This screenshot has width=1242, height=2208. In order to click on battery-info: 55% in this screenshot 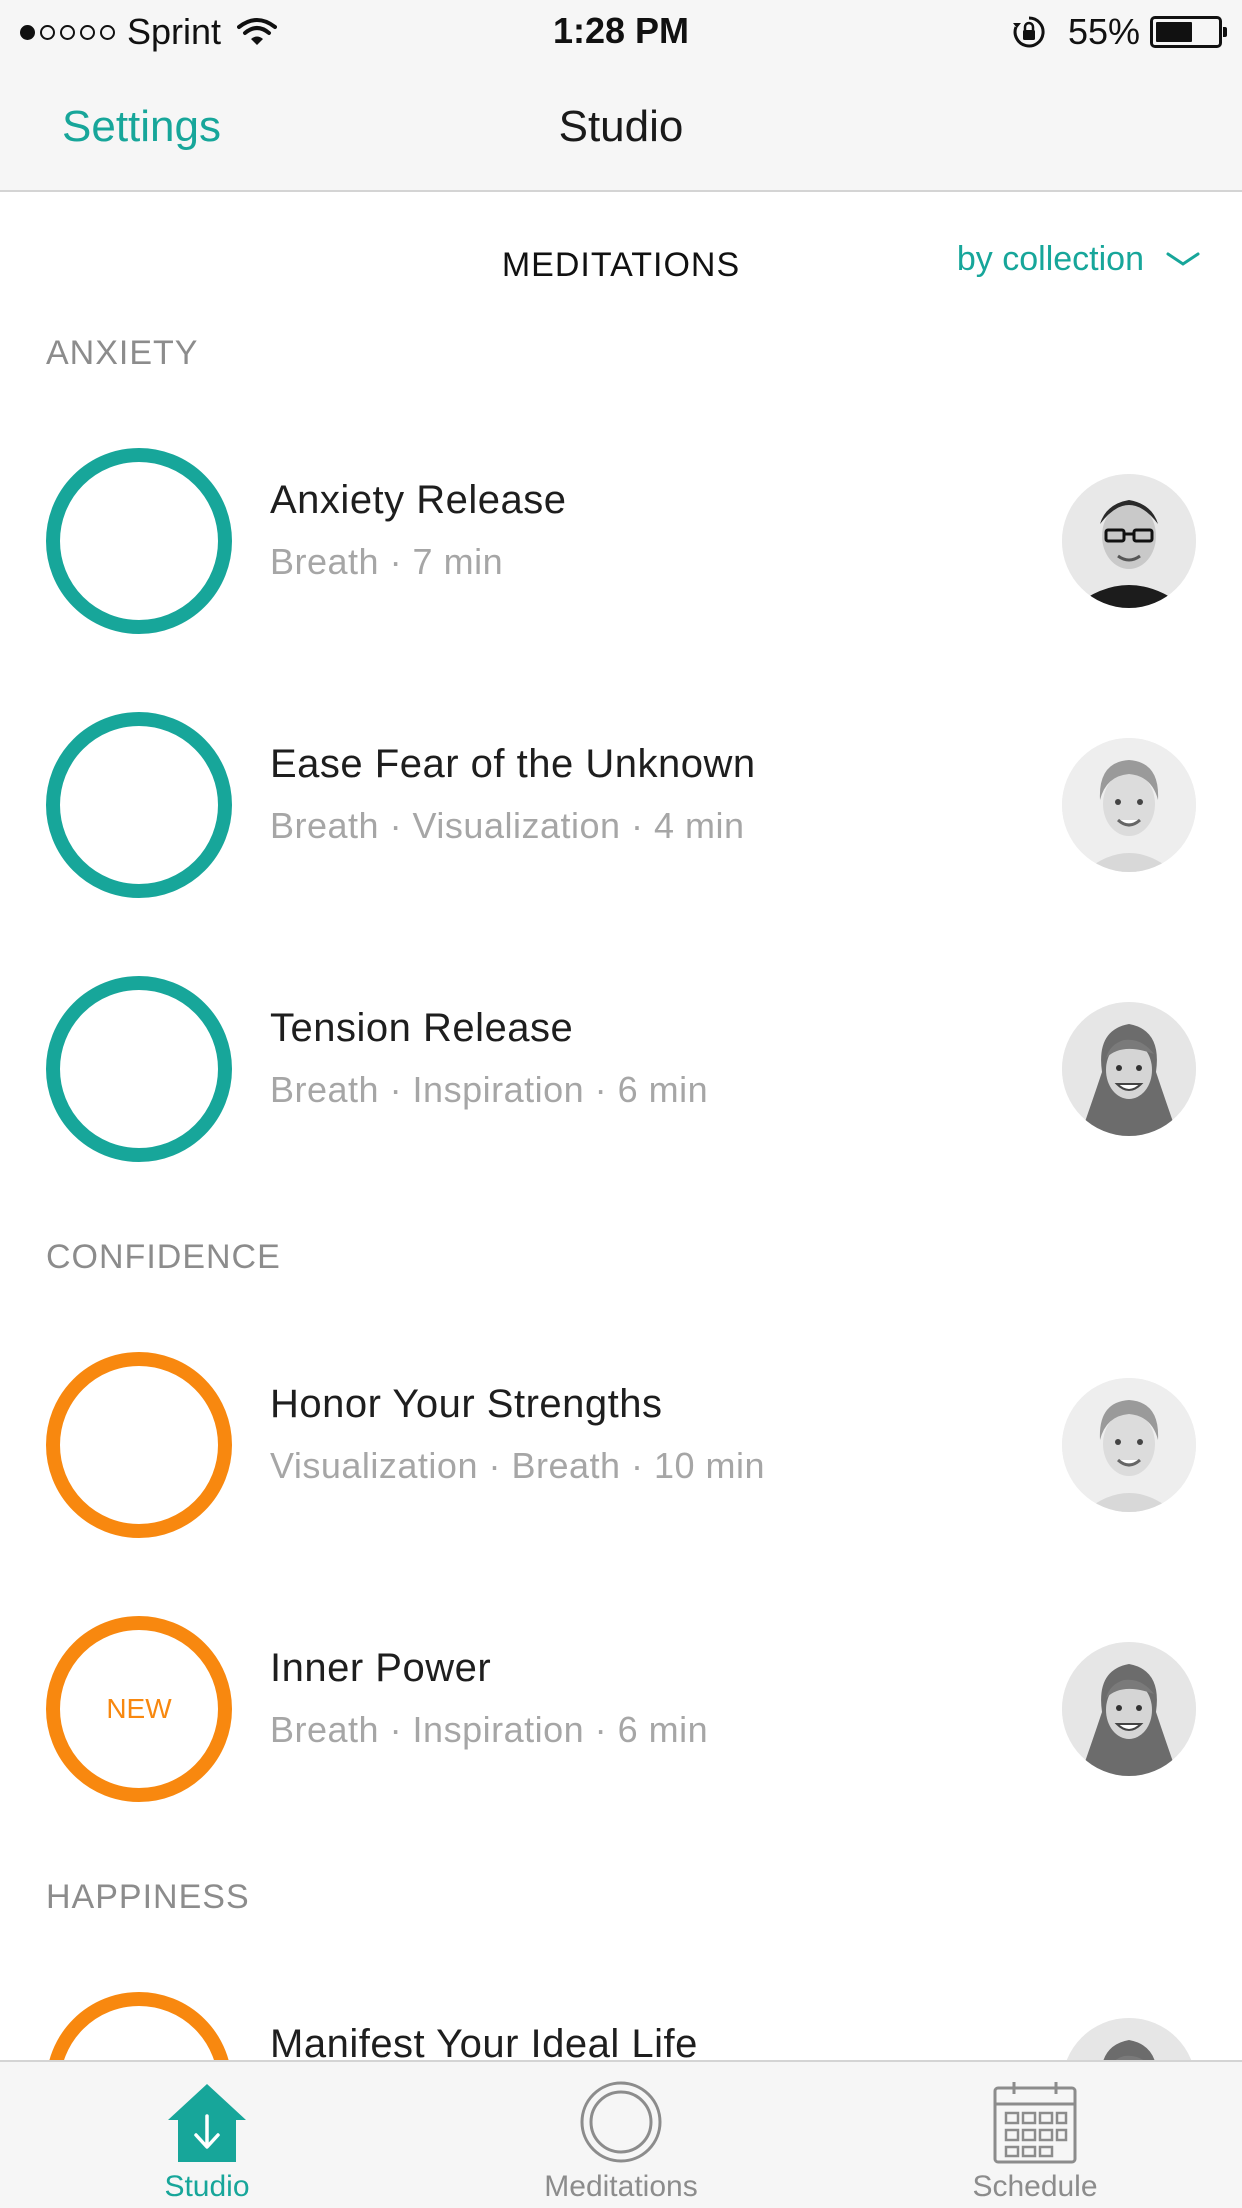, I will do `click(1119, 32)`.